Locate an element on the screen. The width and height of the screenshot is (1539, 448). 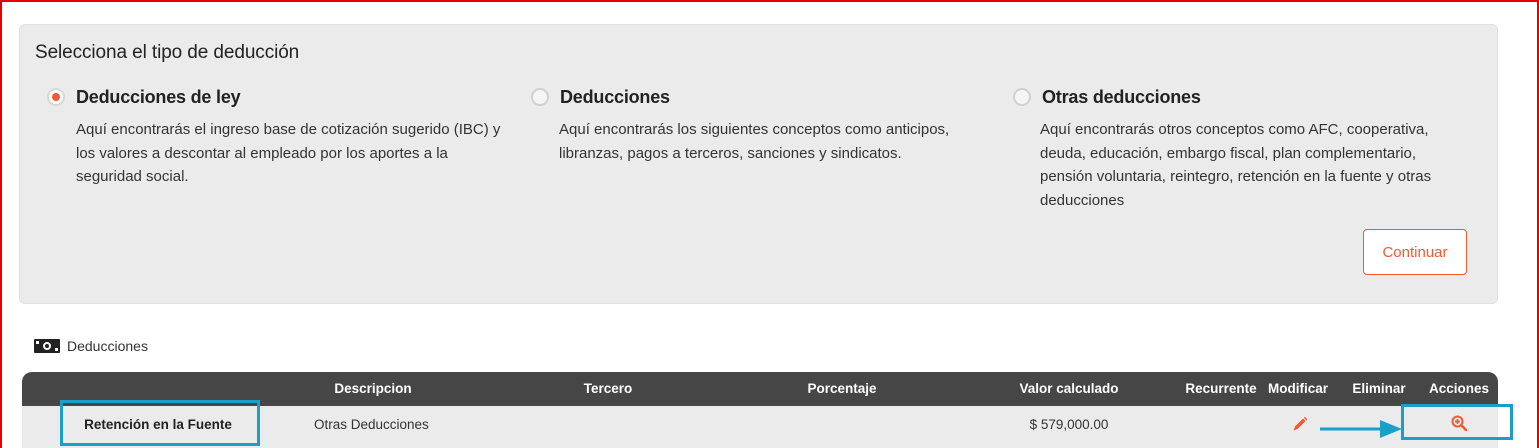
highlight-box-row-name is located at coordinates (160, 423).